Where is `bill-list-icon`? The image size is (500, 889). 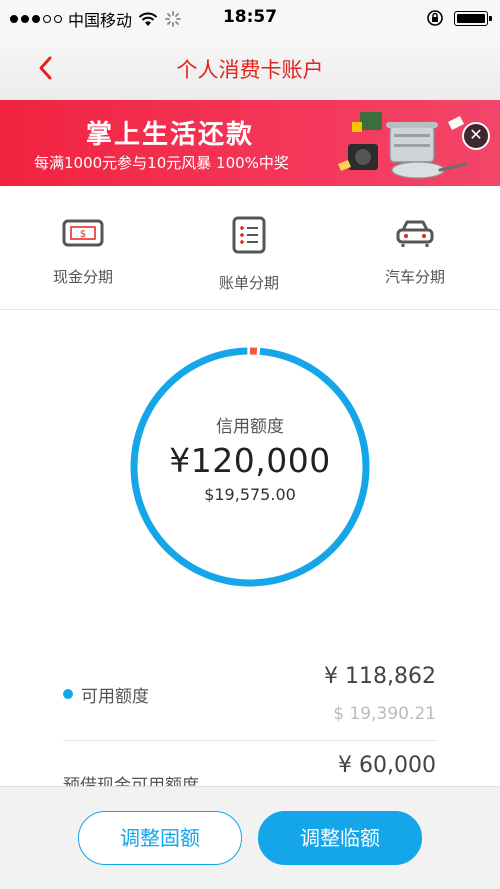 bill-list-icon is located at coordinates (249, 235).